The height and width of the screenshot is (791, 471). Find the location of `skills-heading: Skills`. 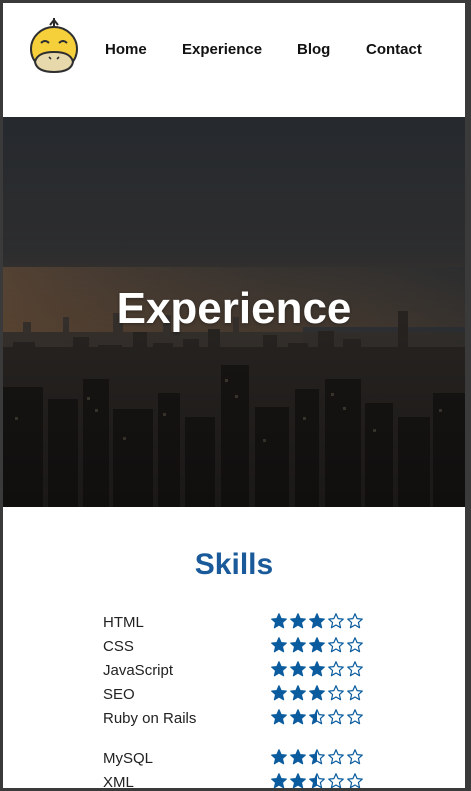

skills-heading: Skills is located at coordinates (234, 564).